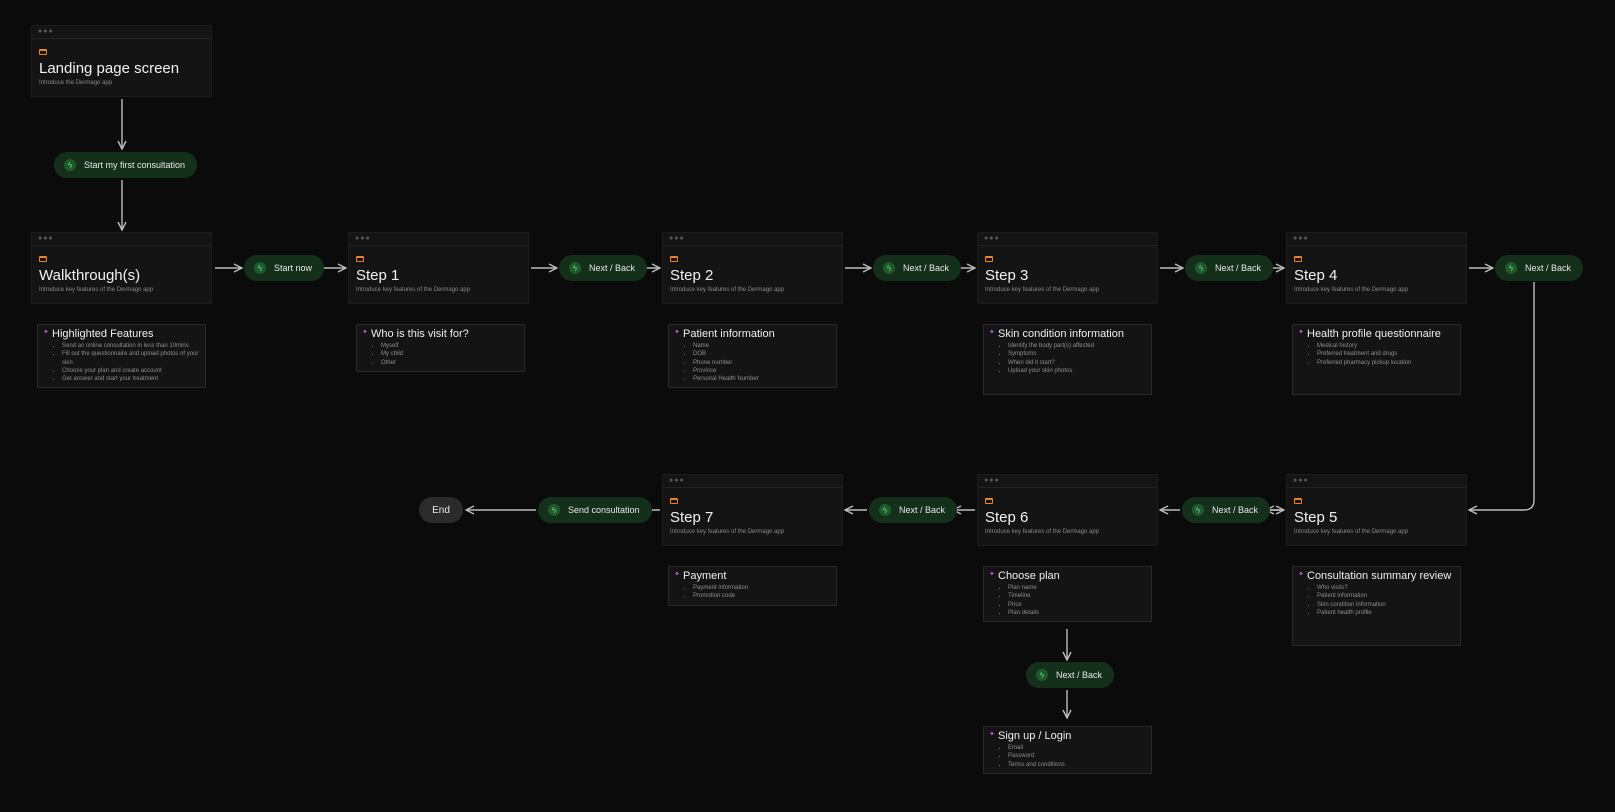 The image size is (1615, 812). Describe the element at coordinates (378, 275) in the screenshot. I see `screen-title: Step 1` at that location.